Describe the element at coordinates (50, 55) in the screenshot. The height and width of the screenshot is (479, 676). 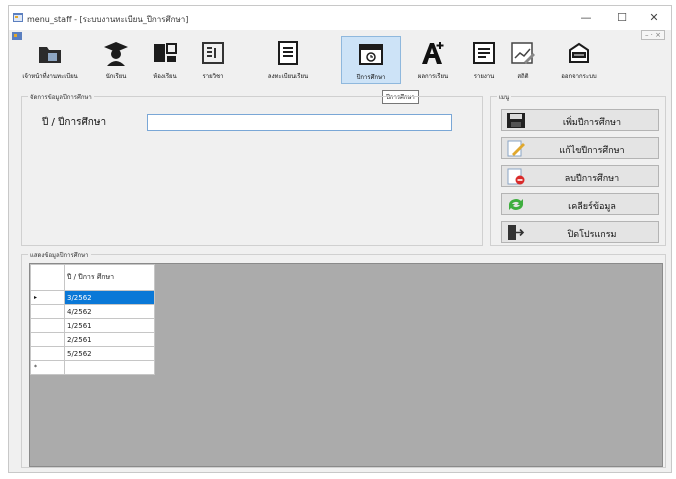
I see `folder-icon` at that location.